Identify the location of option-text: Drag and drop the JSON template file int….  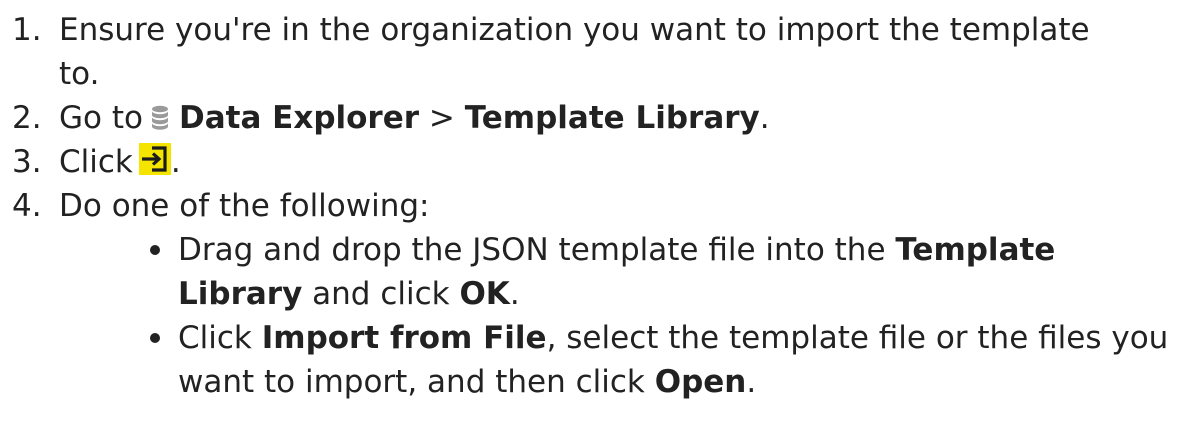
(532, 250).